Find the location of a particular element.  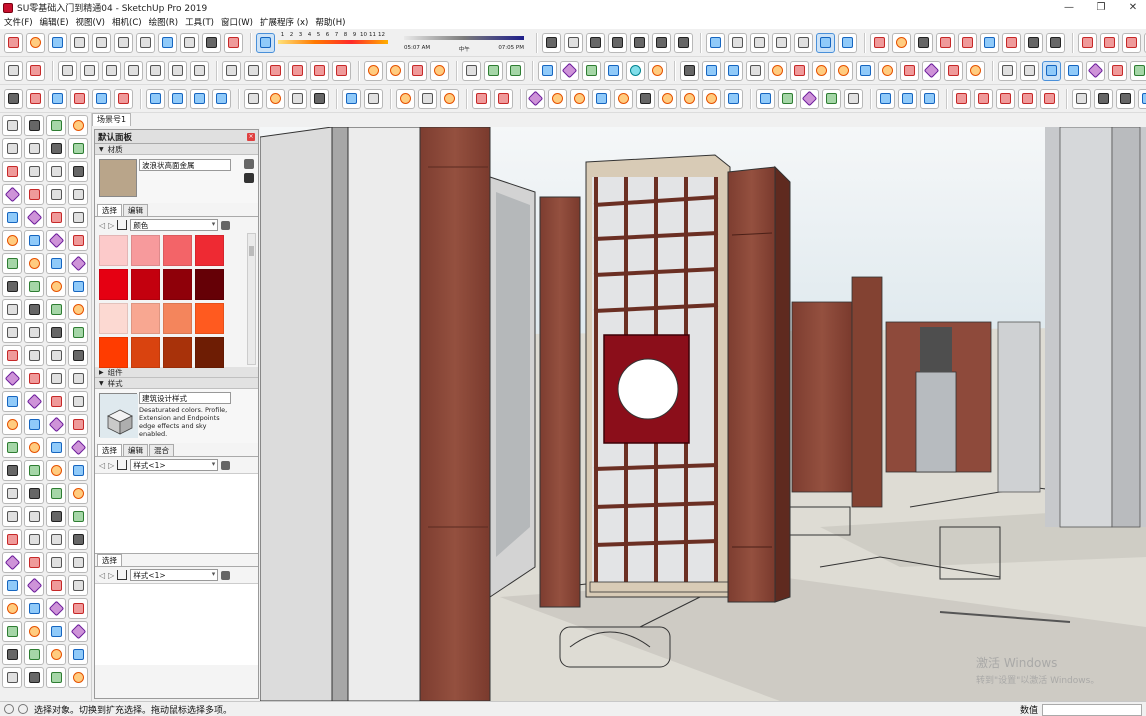

wireframe-icon is located at coordinates (759, 42).